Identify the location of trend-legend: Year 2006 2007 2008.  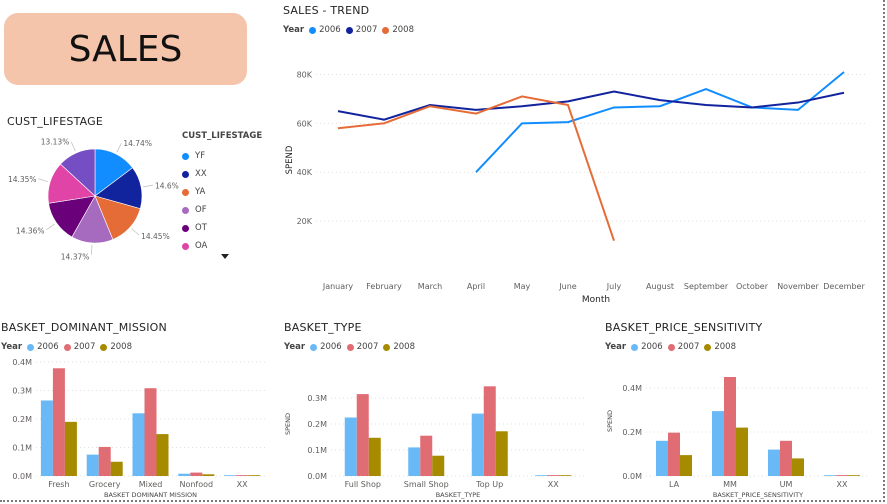
(351, 30).